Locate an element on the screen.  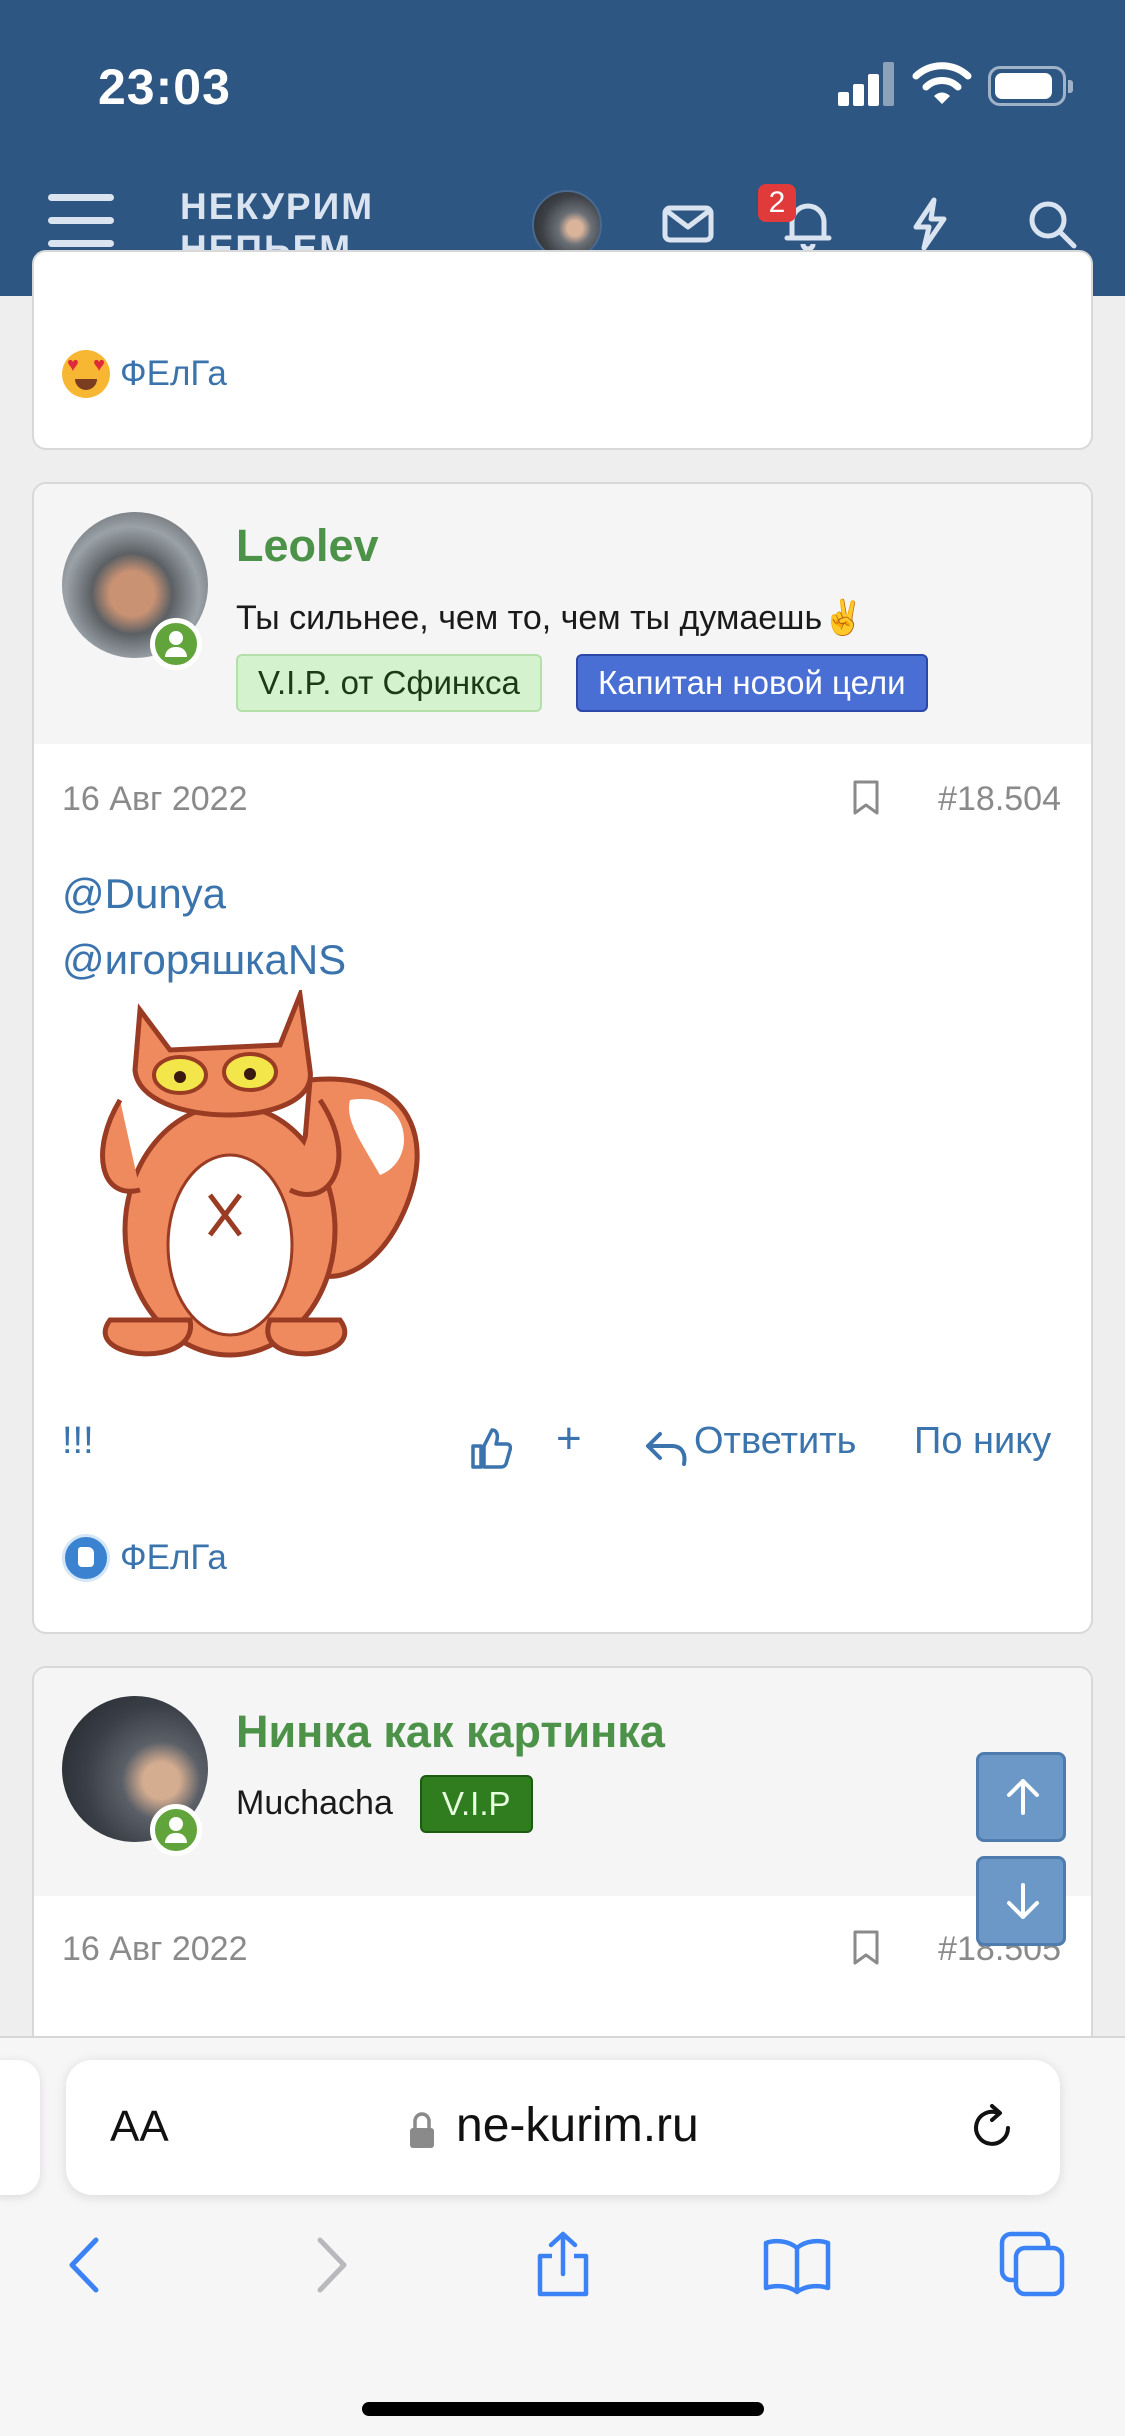
author-user-title: Muchacha is located at coordinates (314, 1803).